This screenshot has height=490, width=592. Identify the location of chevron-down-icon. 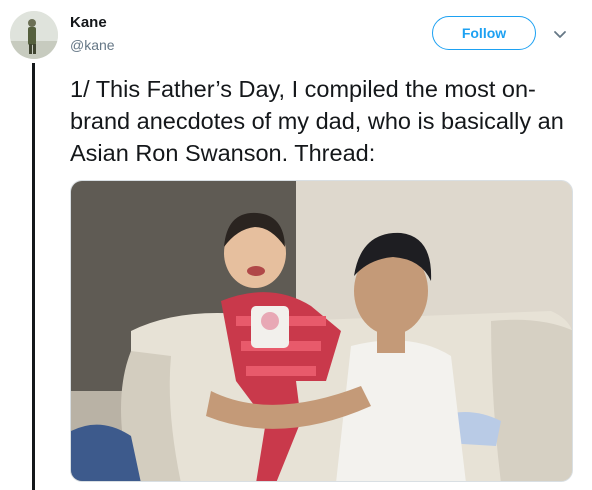
(560, 34).